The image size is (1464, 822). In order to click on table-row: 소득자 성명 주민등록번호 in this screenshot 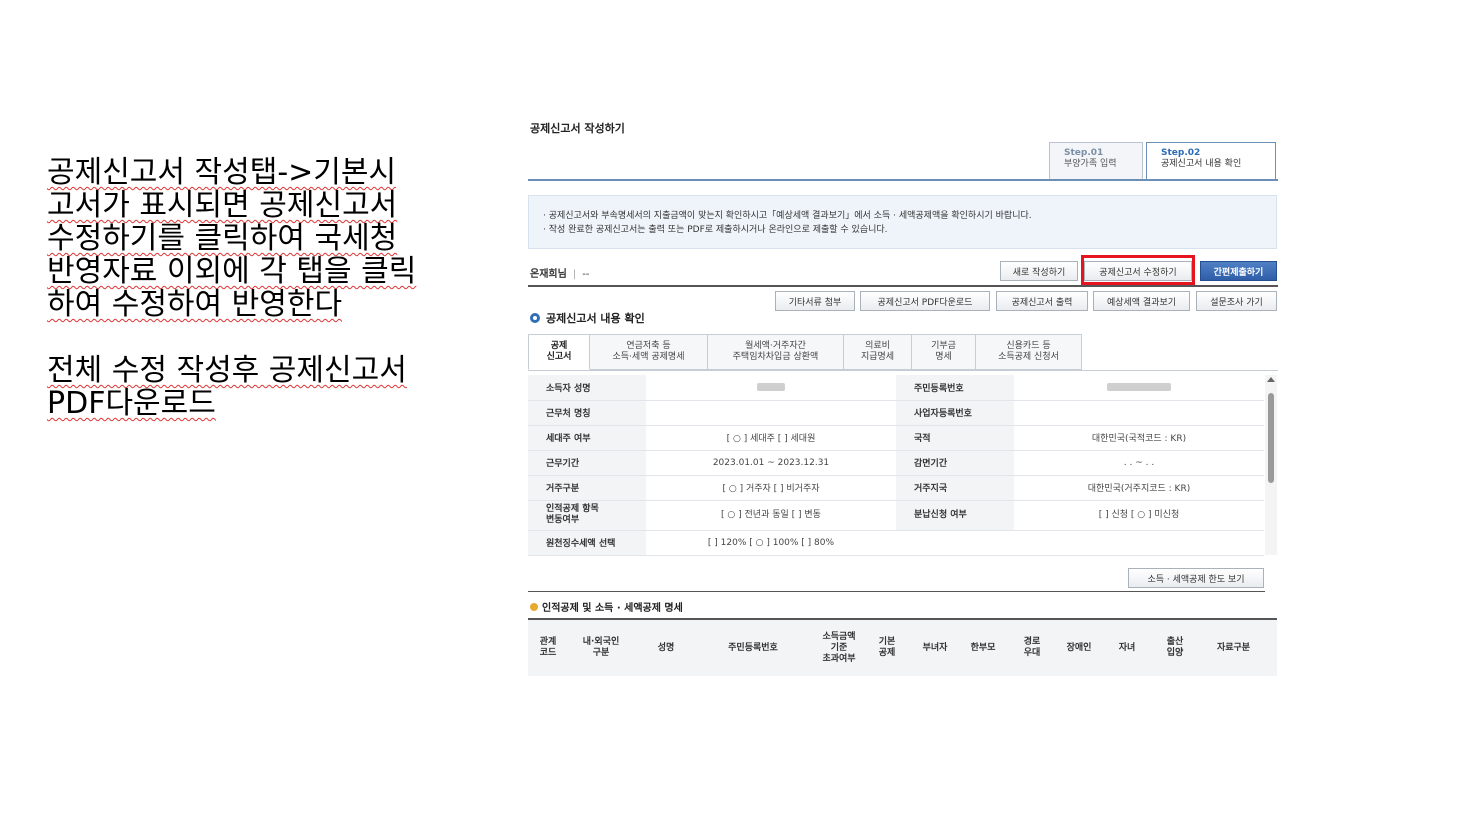, I will do `click(896, 388)`.